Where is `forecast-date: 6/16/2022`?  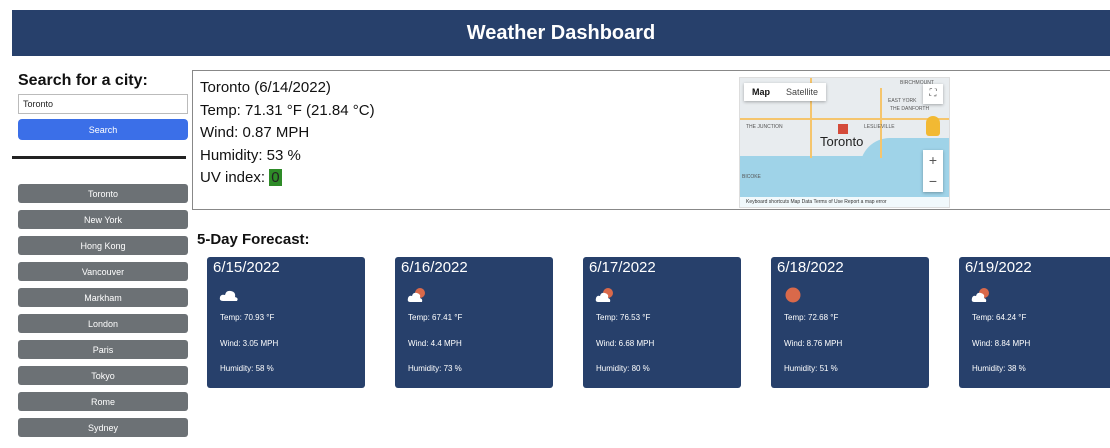
forecast-date: 6/16/2022 is located at coordinates (434, 267).